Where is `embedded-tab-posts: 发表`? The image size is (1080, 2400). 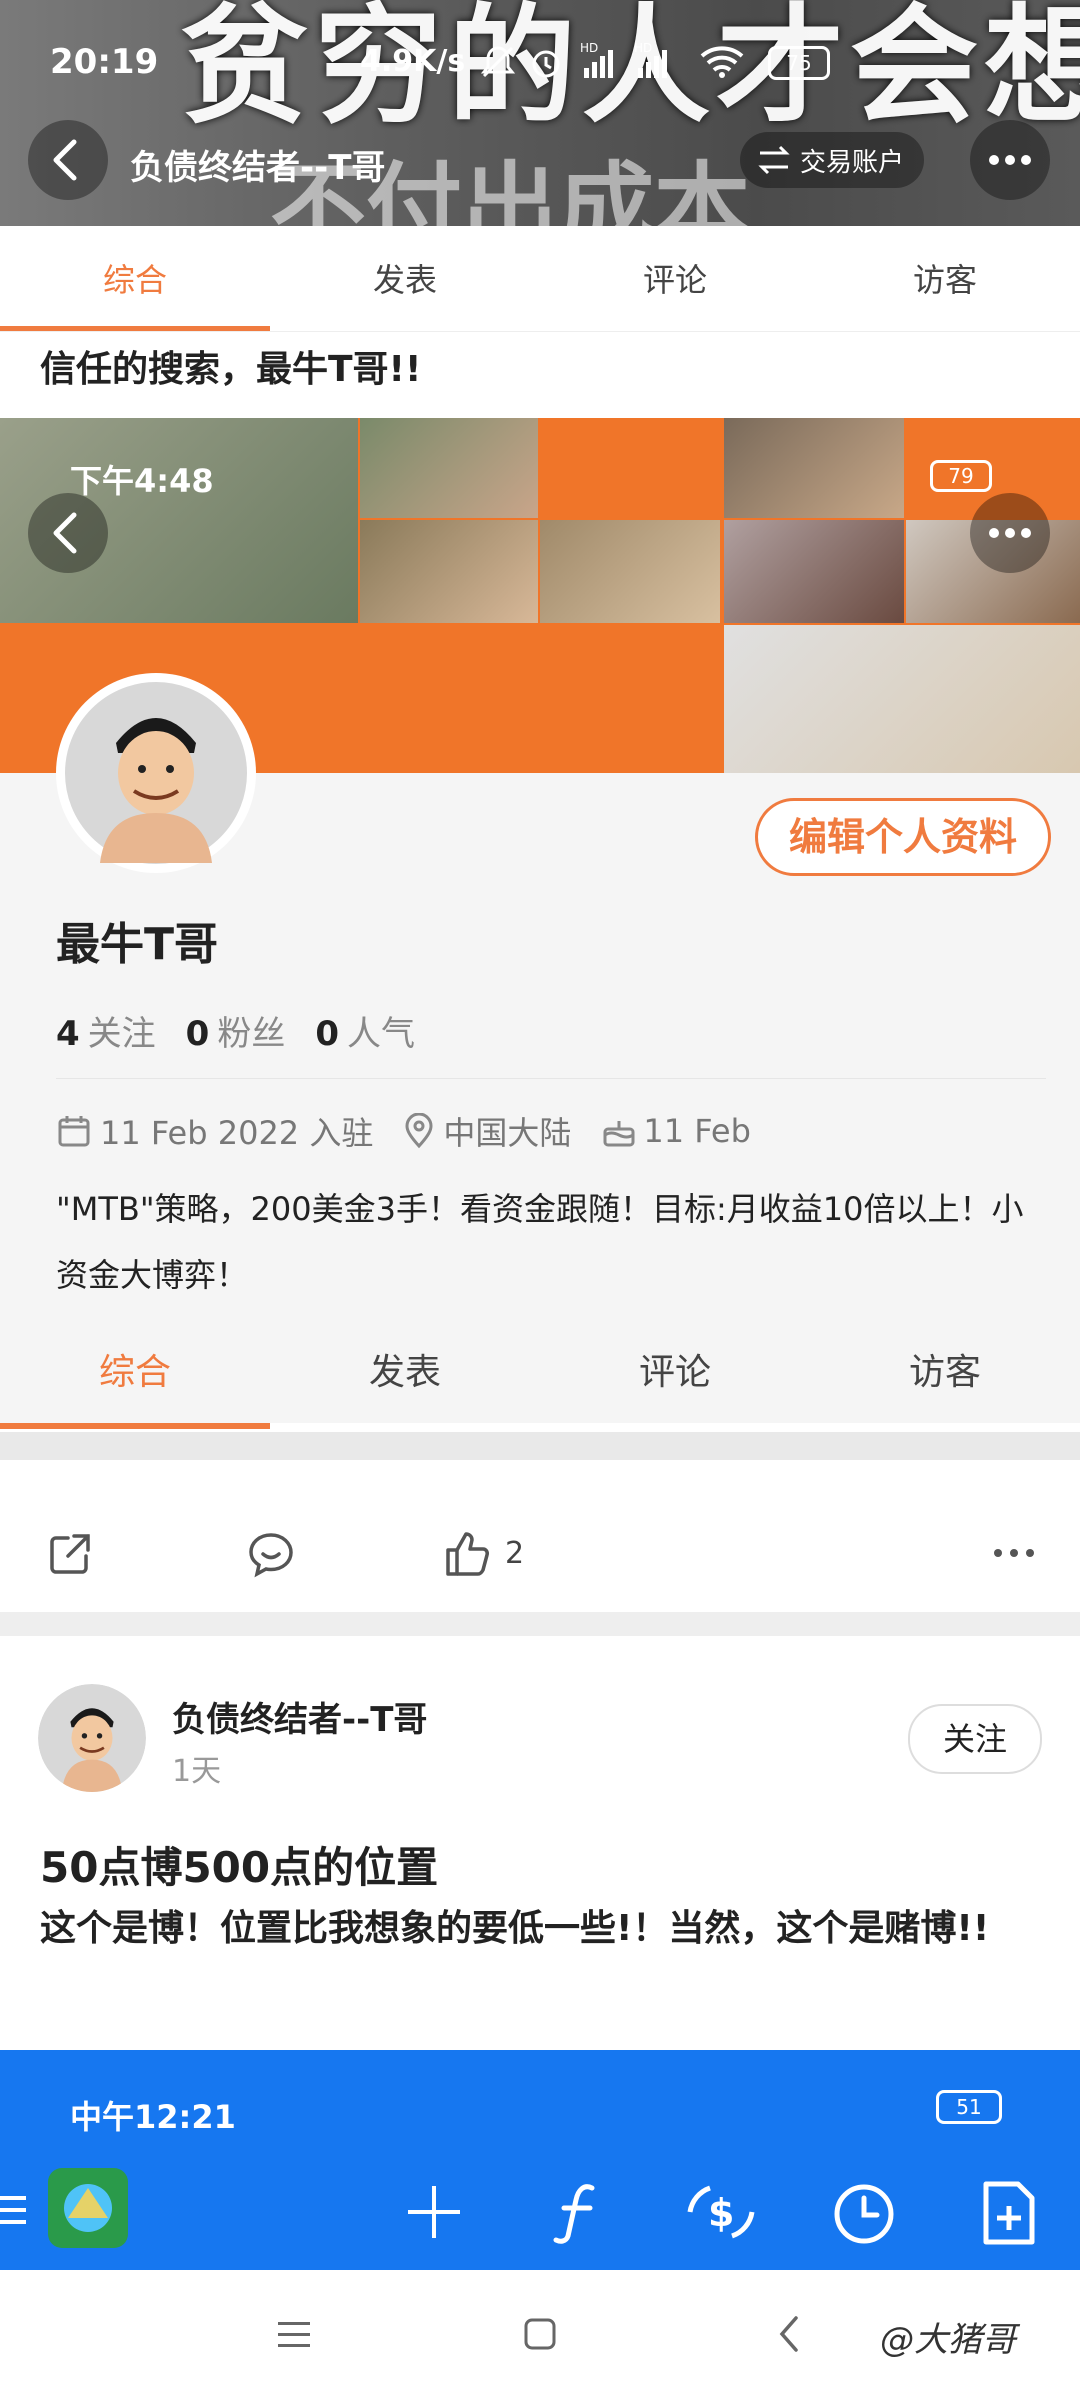
embedded-tab-posts: 发表 is located at coordinates (404, 1372).